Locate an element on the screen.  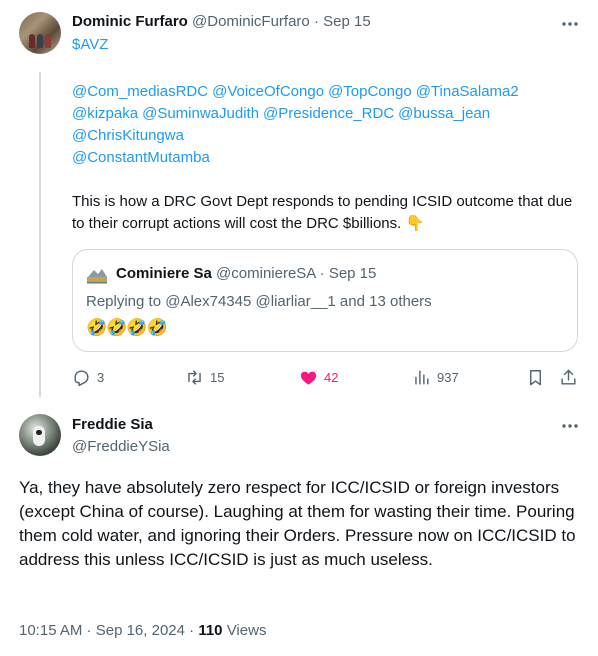
tweet-header: Dominic Furfaro @DominicFurfaro · Sep 15 is located at coordinates (221, 21).